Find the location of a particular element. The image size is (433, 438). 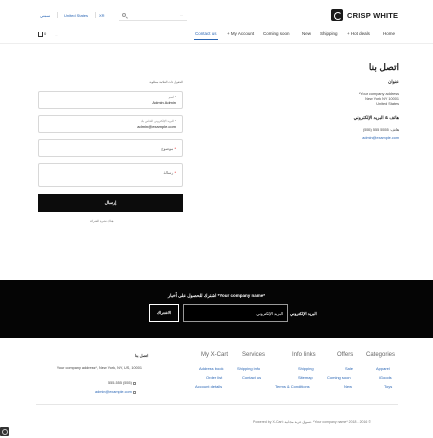

cart-icon is located at coordinates (40, 34).